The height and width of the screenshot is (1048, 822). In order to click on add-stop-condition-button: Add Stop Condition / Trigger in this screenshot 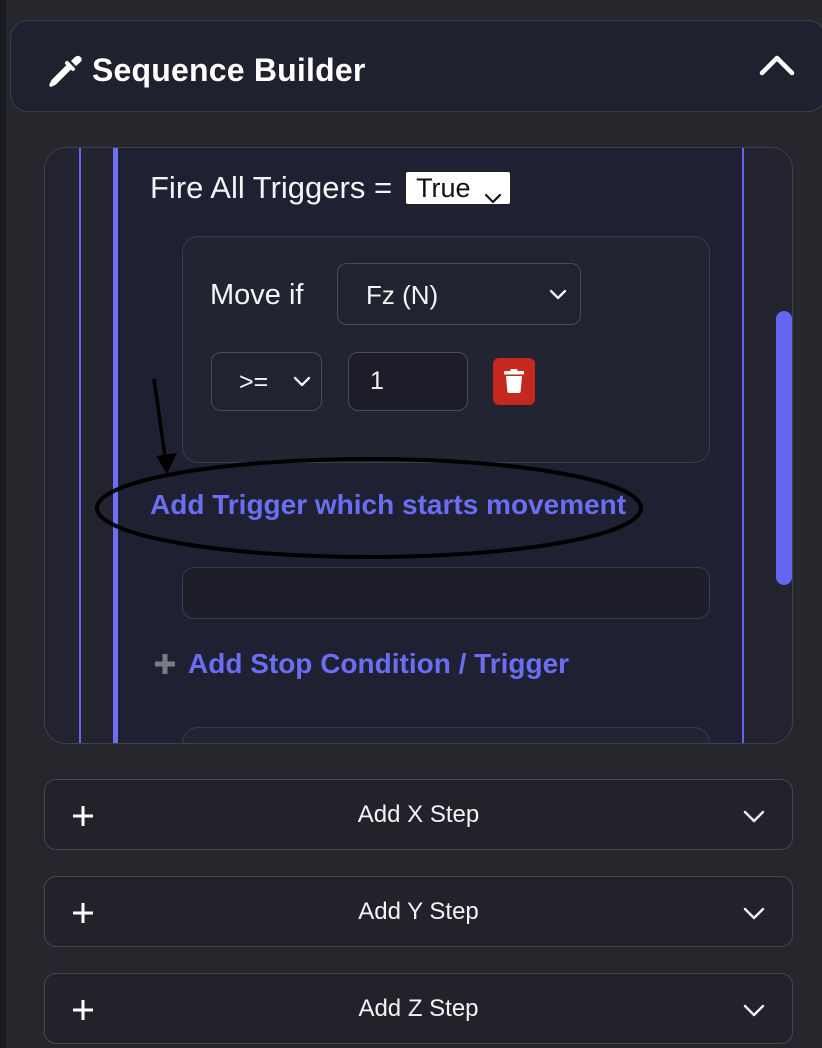, I will do `click(361, 664)`.